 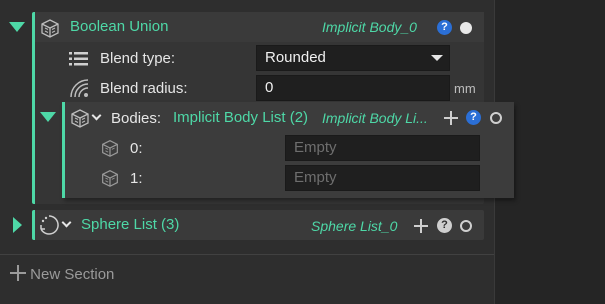 What do you see at coordinates (465, 88) in the screenshot?
I see `blend-radius-unit: mm` at bounding box center [465, 88].